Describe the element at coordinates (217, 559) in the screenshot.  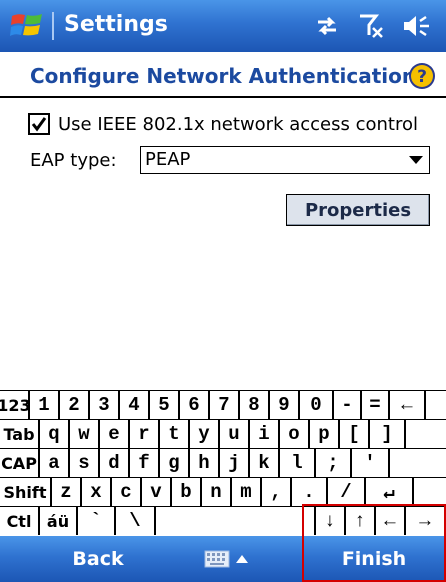
I see `keyboard-icon` at that location.